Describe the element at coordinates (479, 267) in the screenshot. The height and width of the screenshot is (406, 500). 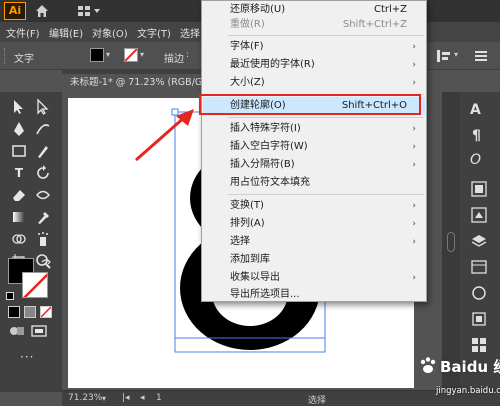
I see `artboards-panel-icon` at that location.